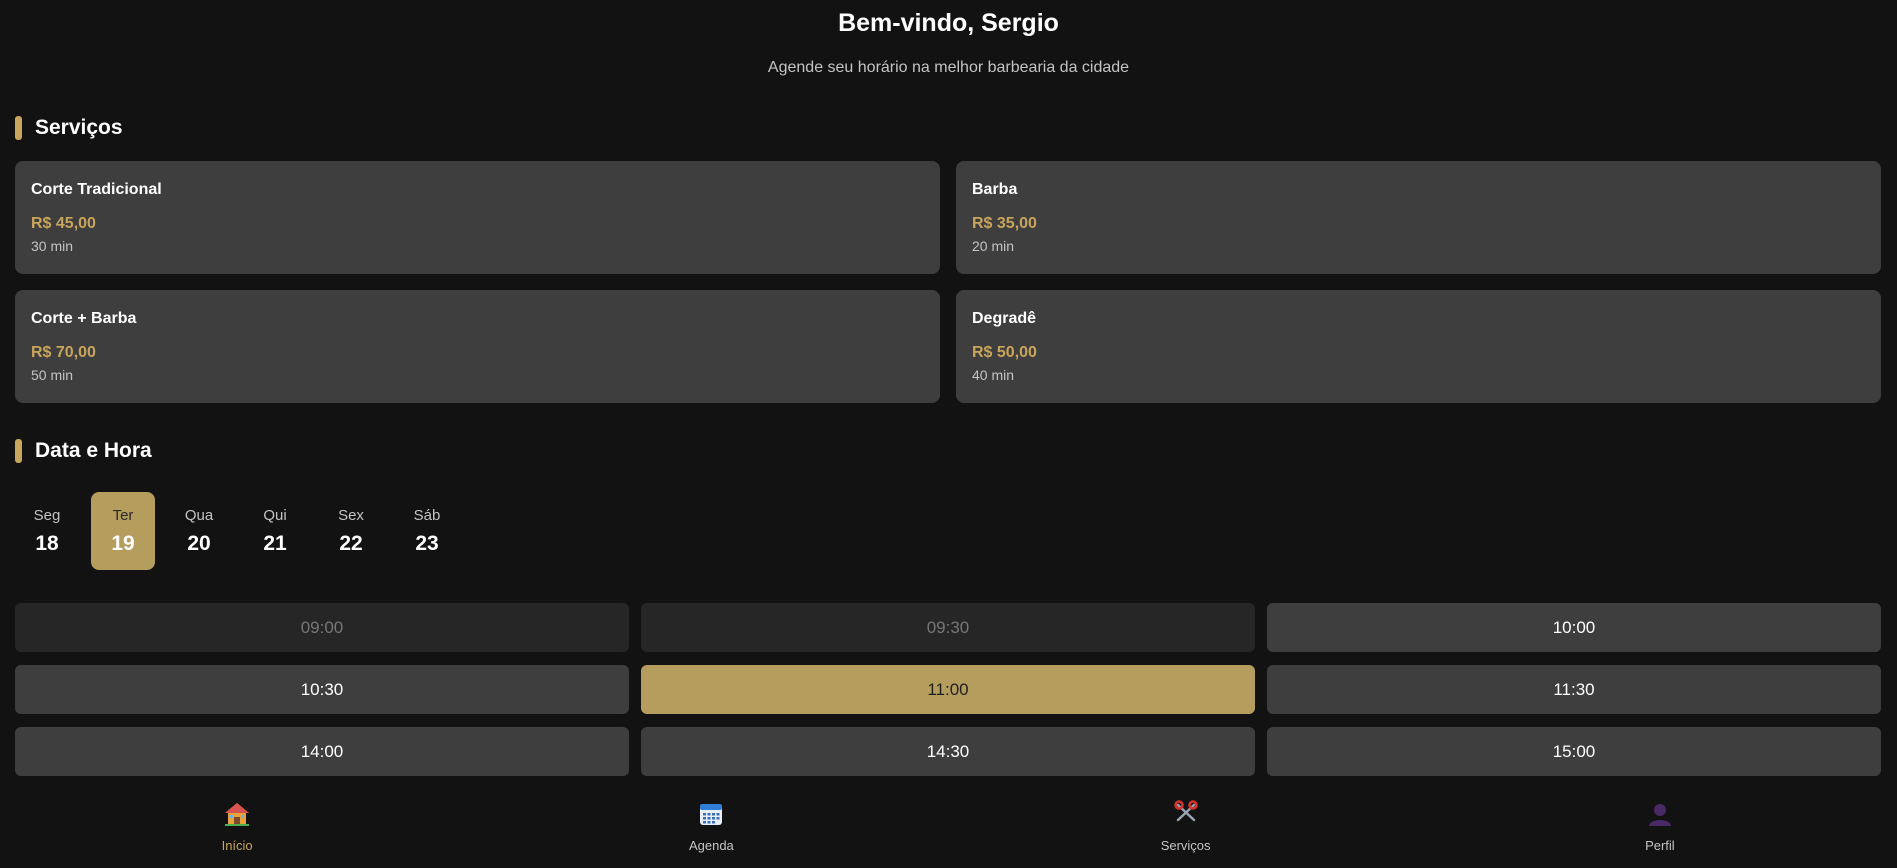  What do you see at coordinates (322, 751) in the screenshot?
I see `time-slot-1400: 14:00` at bounding box center [322, 751].